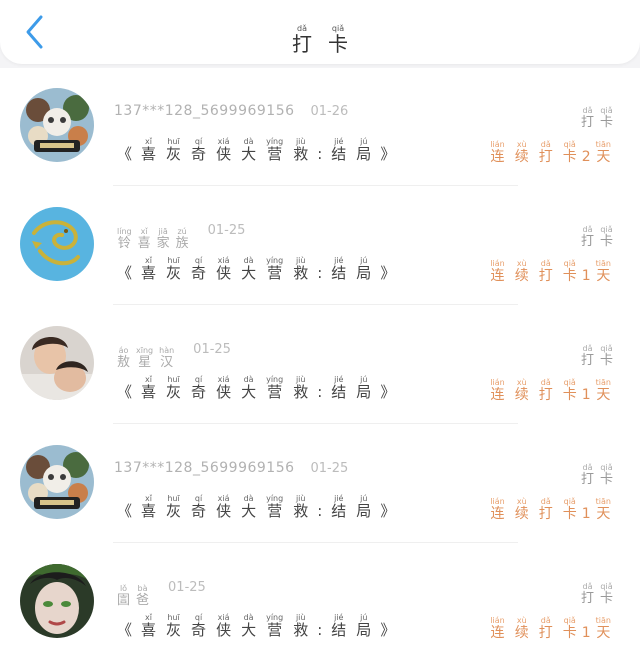 This screenshot has height=654, width=640. I want to click on glyph: lǒ 圁, so click(123, 595).